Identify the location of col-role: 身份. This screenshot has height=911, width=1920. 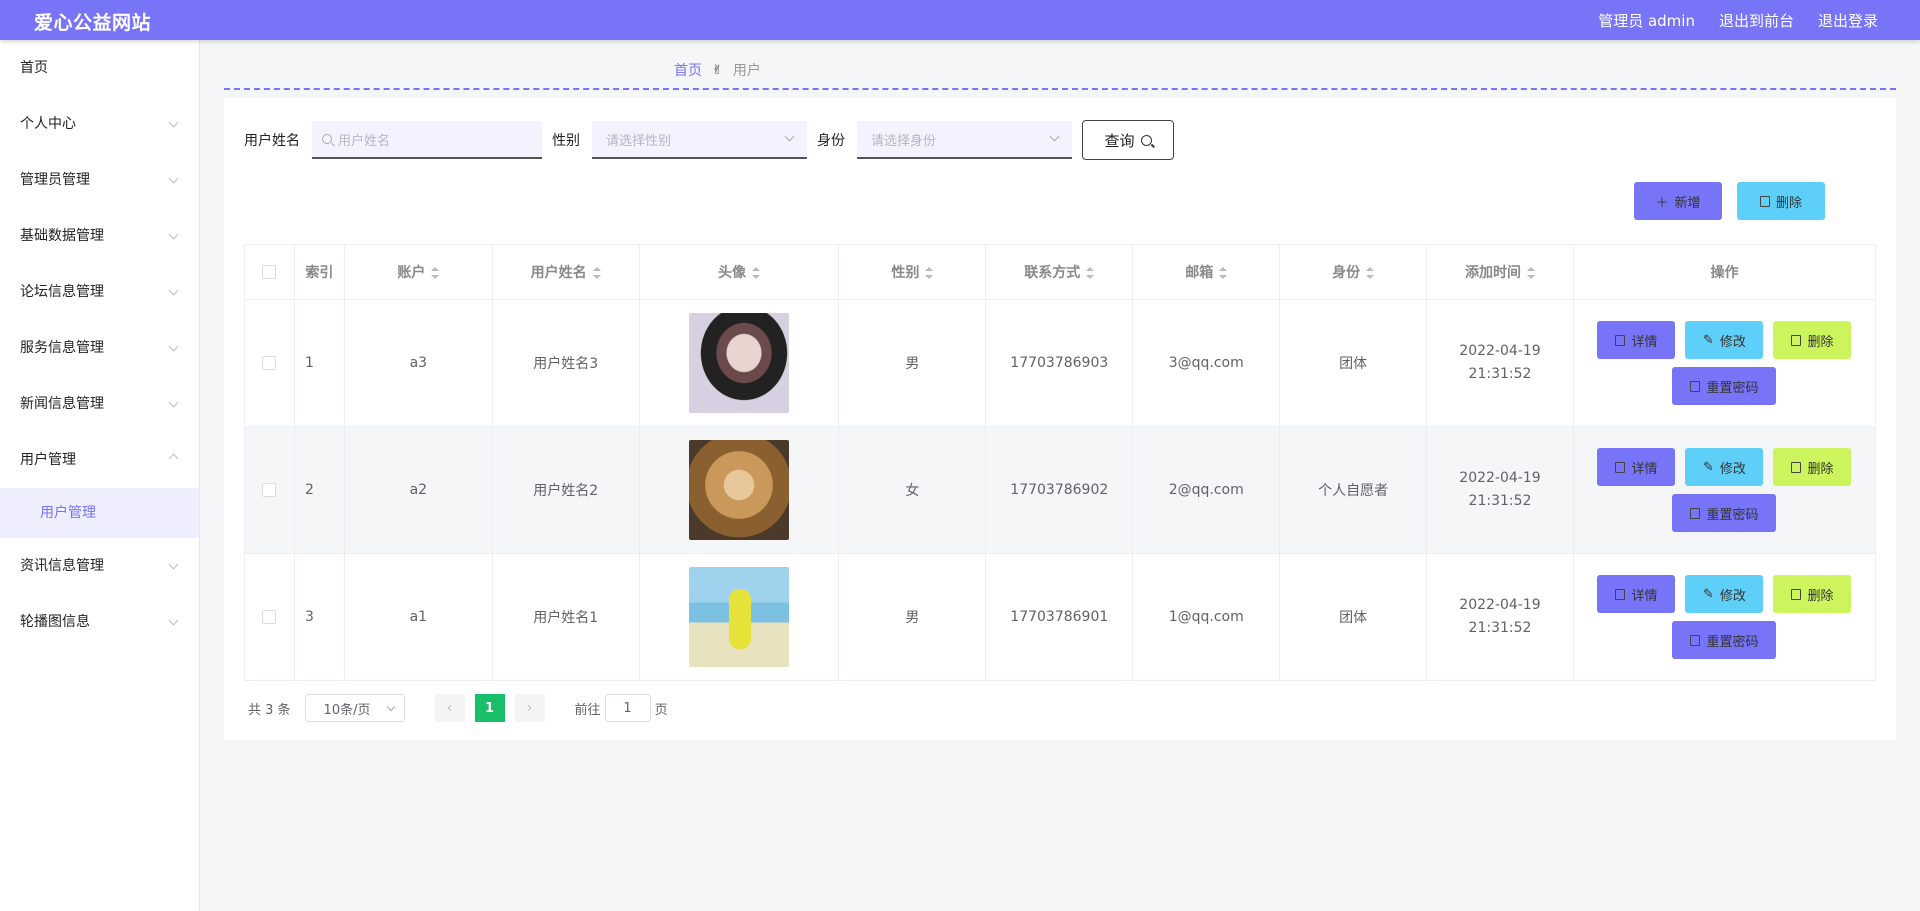
(1353, 272).